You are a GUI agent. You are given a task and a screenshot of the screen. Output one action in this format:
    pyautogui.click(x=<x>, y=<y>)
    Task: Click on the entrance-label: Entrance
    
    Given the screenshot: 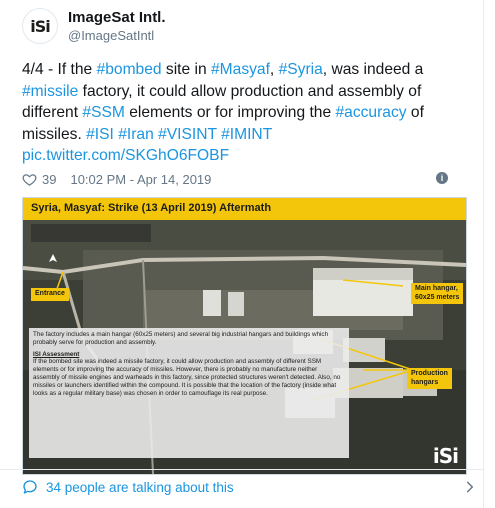 What is the action you would take?
    pyautogui.click(x=50, y=294)
    